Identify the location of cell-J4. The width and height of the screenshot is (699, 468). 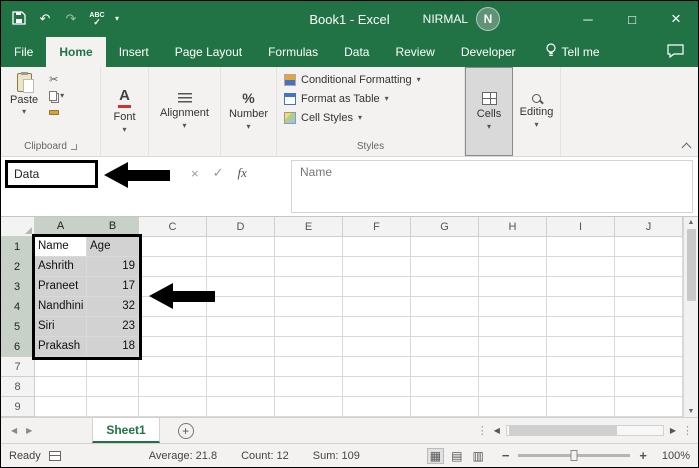
(649, 307).